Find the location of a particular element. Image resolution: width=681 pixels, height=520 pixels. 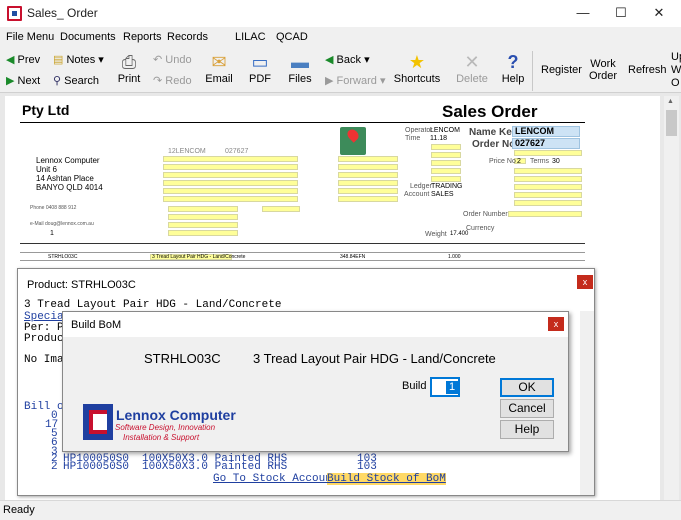

help-button: ? Help is located at coordinates (513, 68).